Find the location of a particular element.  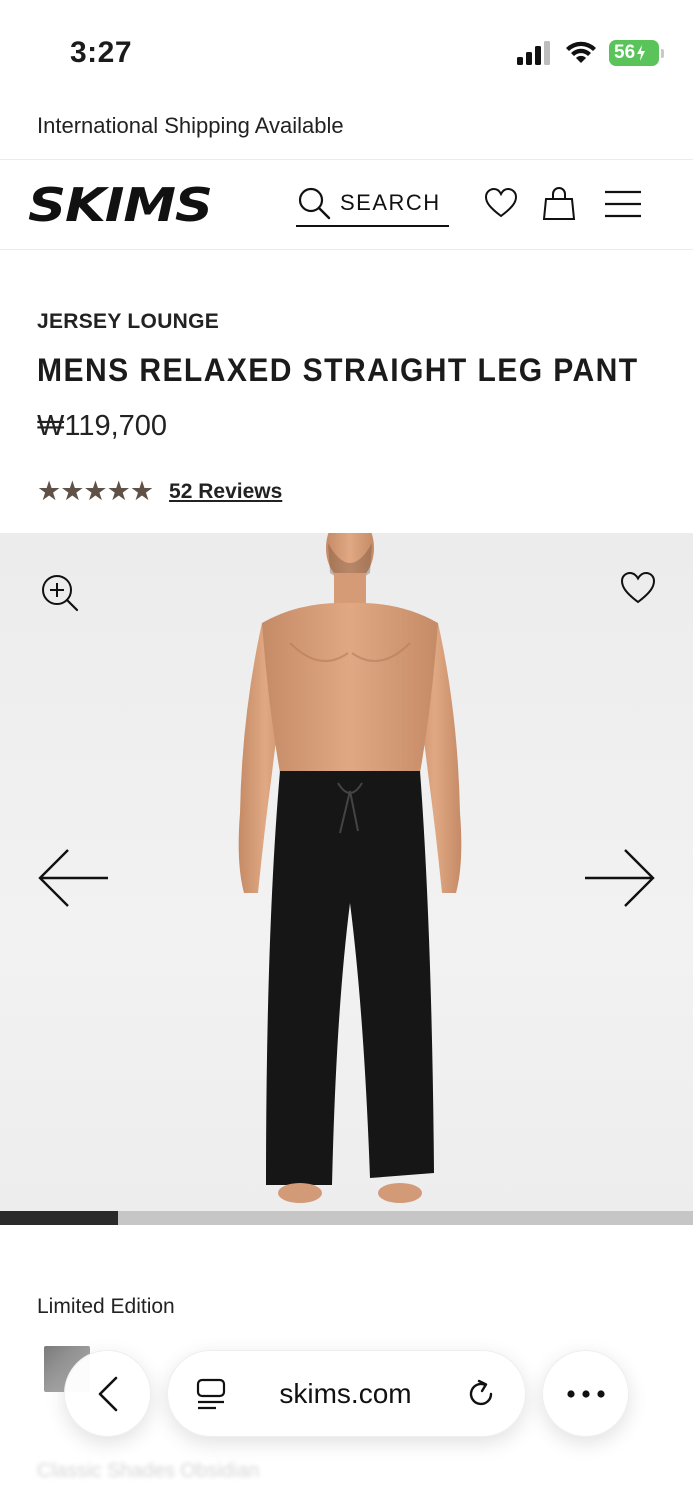

favorite-heart-icon is located at coordinates (638, 588).